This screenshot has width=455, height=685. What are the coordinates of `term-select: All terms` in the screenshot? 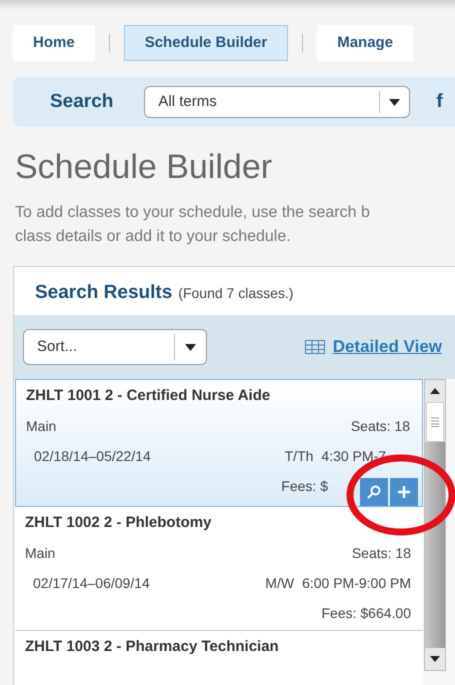 It's located at (277, 102).